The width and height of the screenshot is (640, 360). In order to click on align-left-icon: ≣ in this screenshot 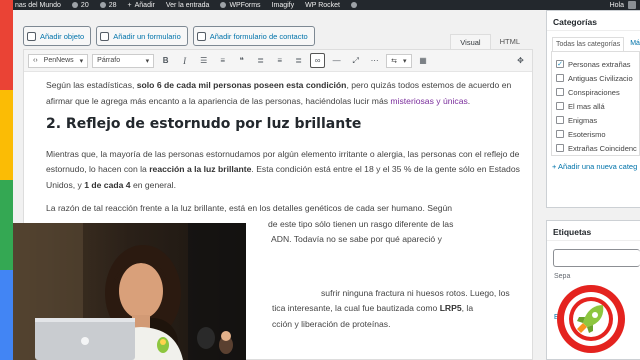, I will do `click(260, 60)`.